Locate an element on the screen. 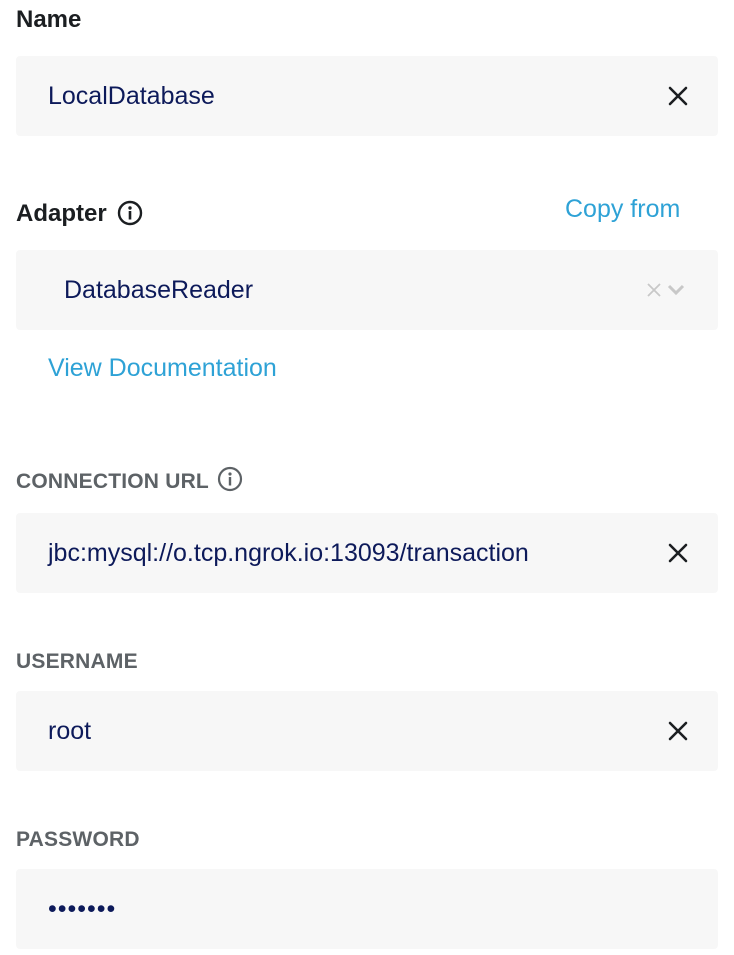 The width and height of the screenshot is (734, 955). connection-url-label-row: CONNECTION URL is located at coordinates (129, 480).